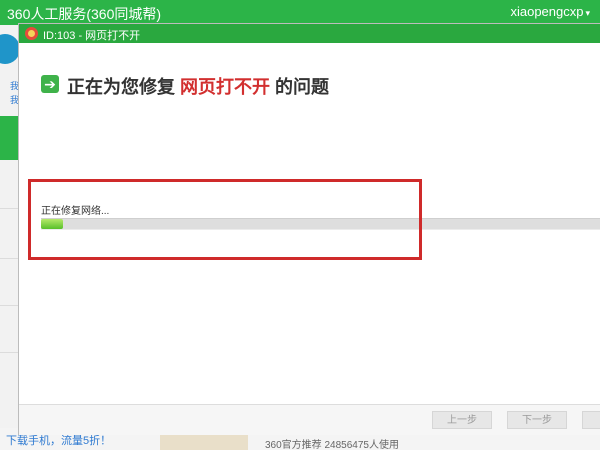 The image size is (600, 451). What do you see at coordinates (302, 87) in the screenshot?
I see `heading-suffix: 的问题` at bounding box center [302, 87].